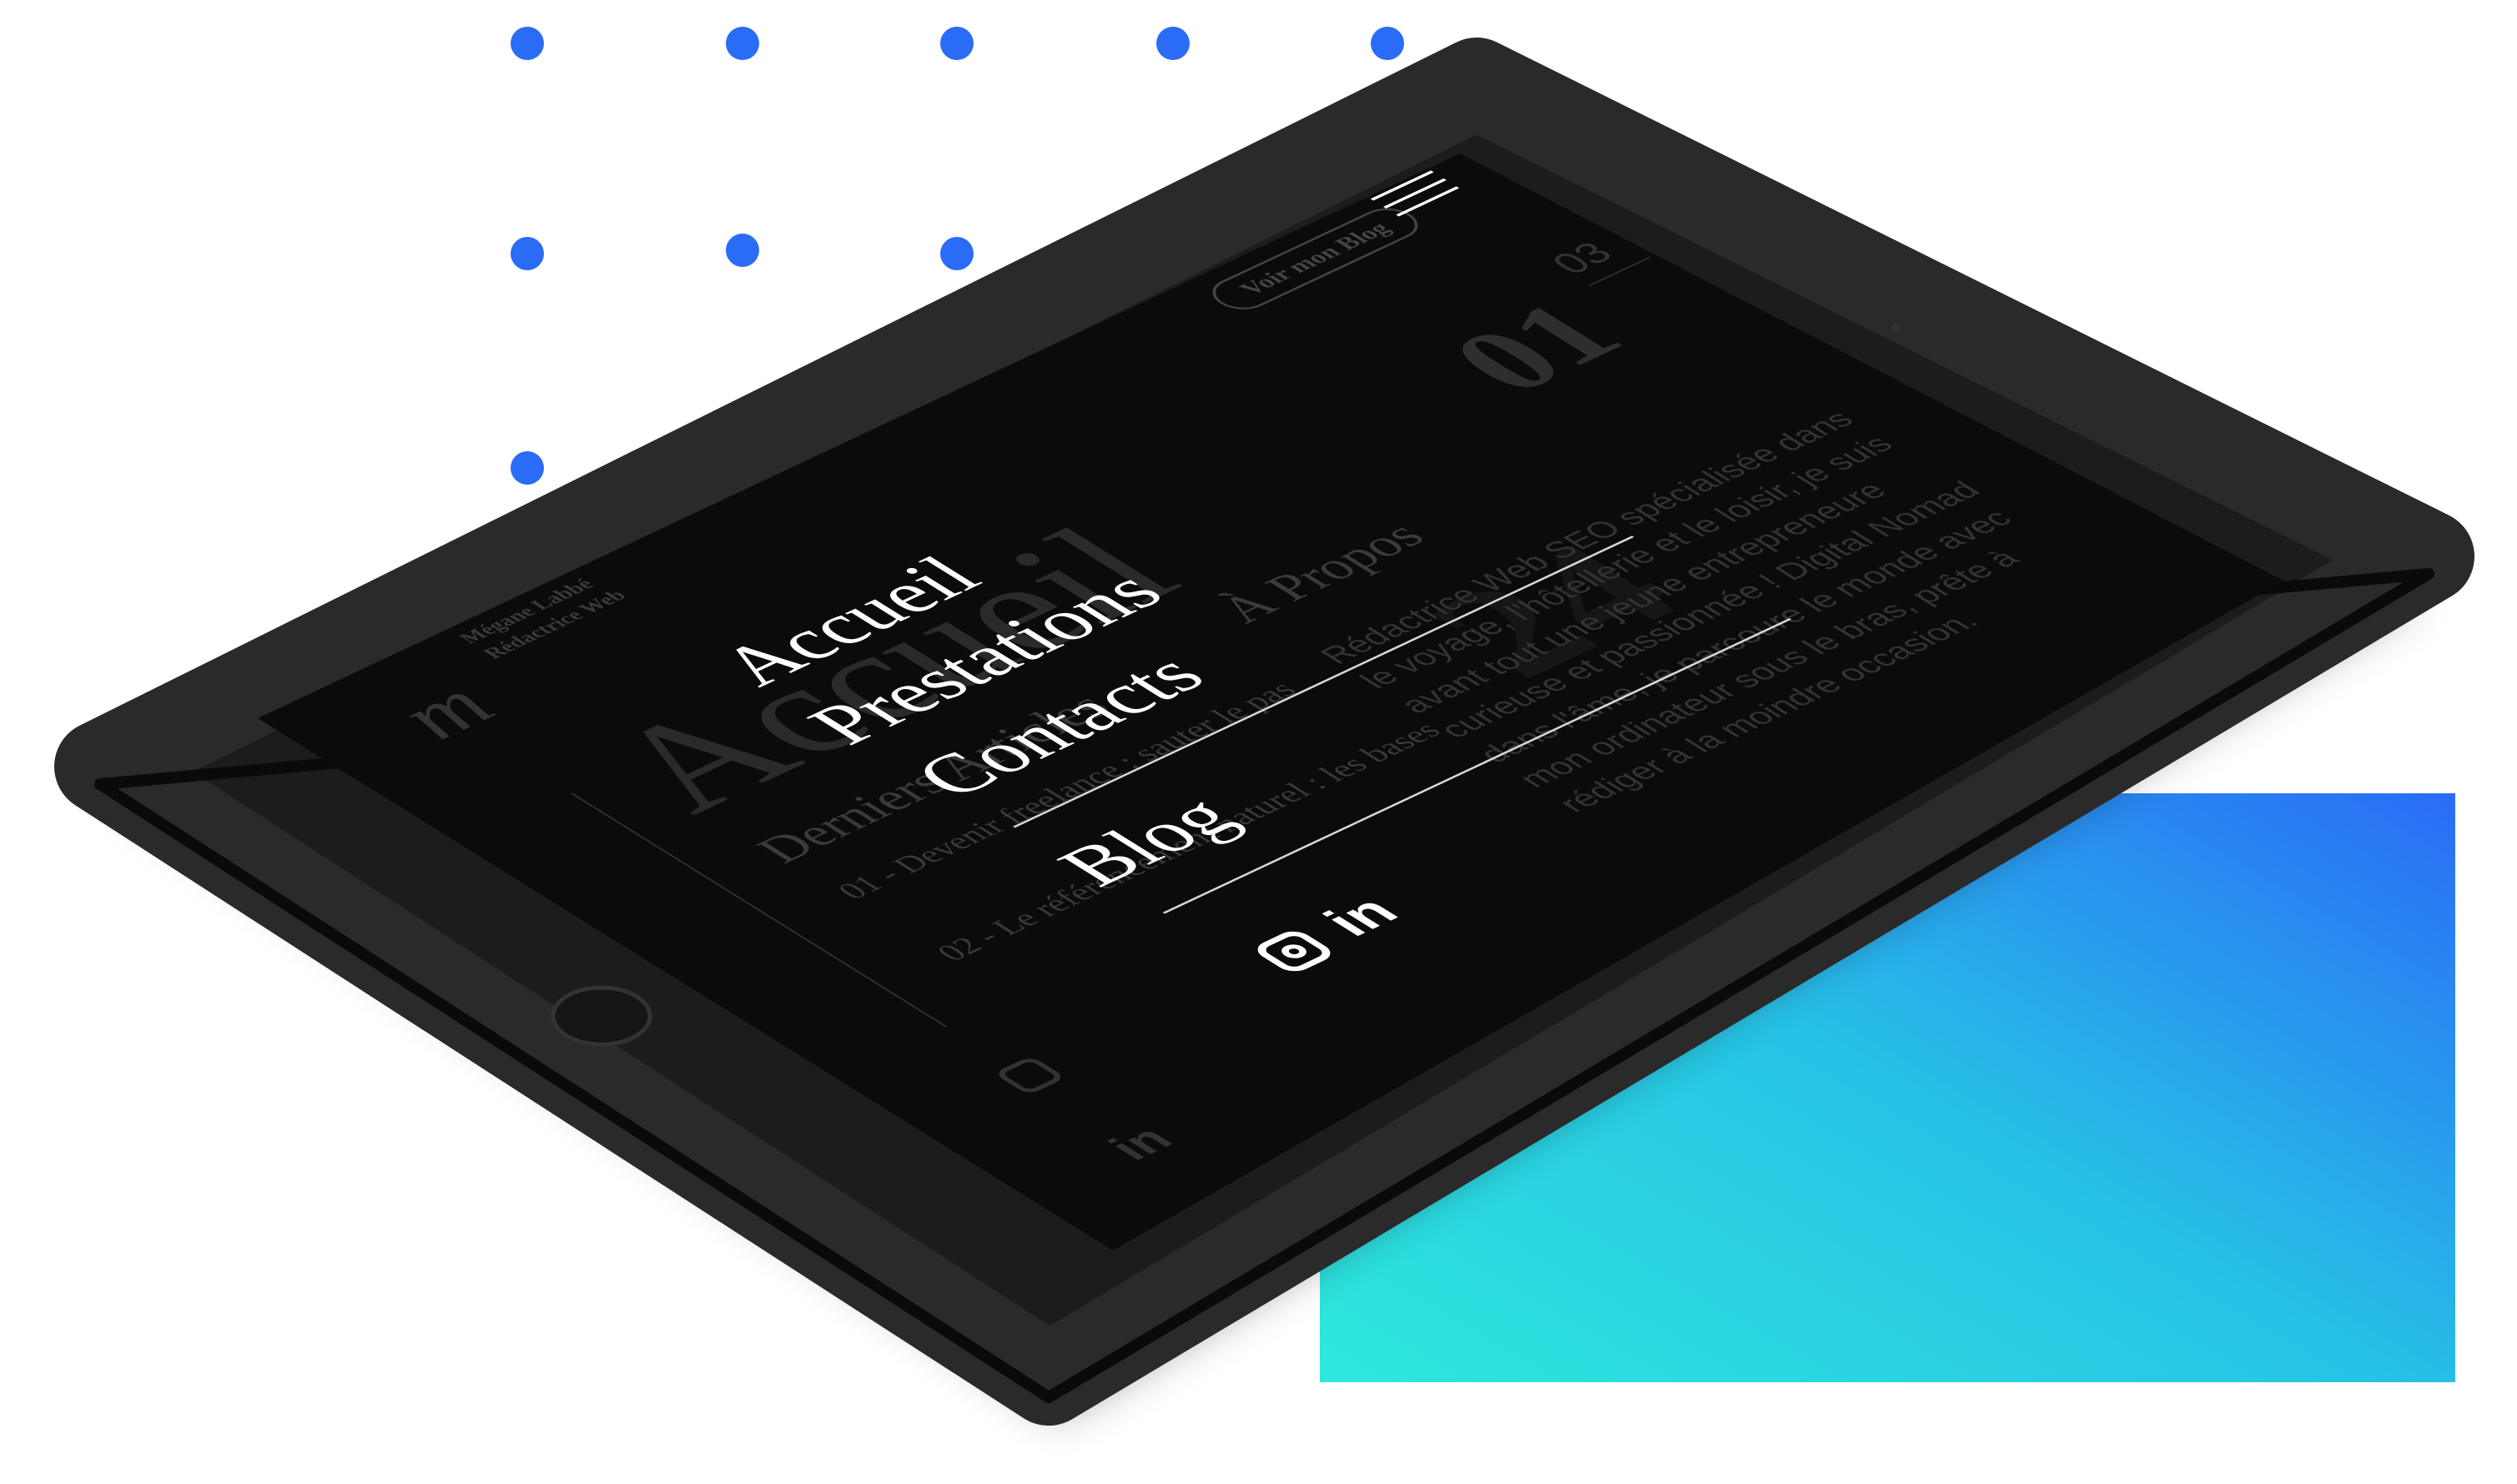 This screenshot has width=2517, height=1484. I want to click on logo-mark: m, so click(443, 710).